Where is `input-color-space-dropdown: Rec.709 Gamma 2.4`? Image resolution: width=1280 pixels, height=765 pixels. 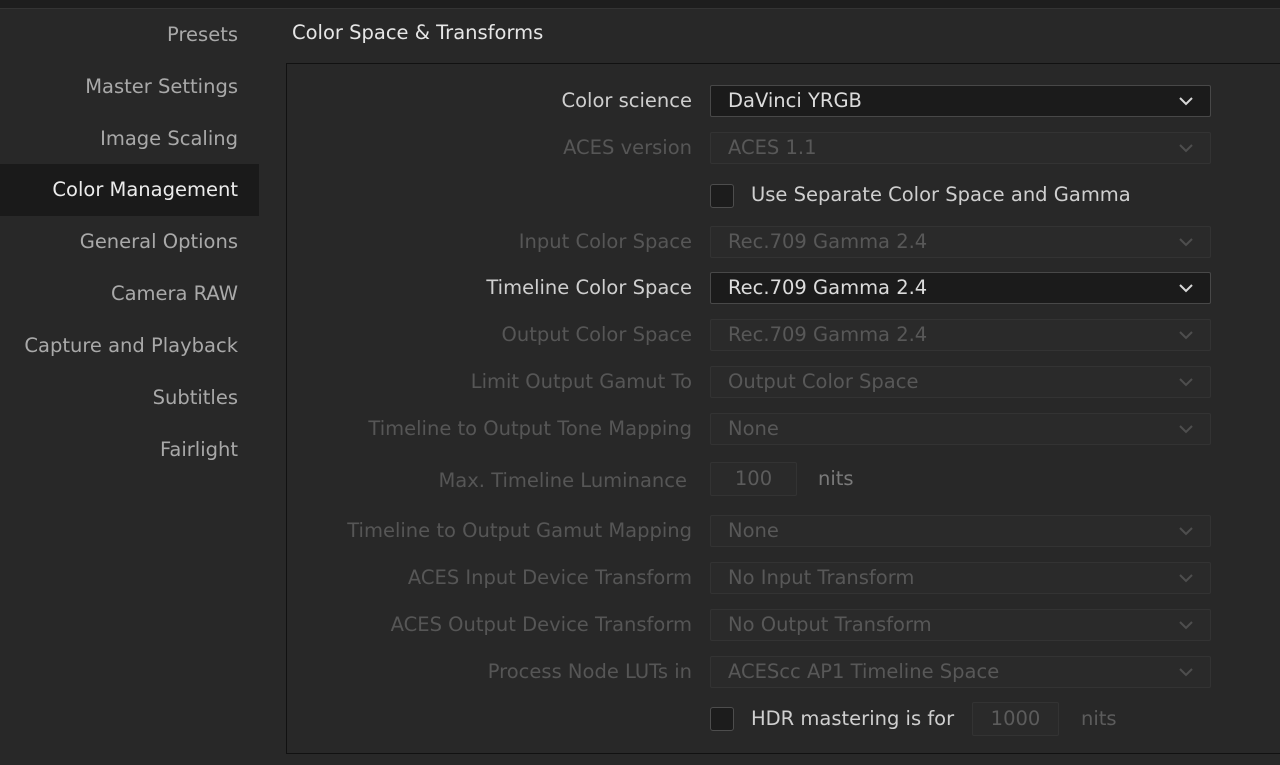
input-color-space-dropdown: Rec.709 Gamma 2.4 is located at coordinates (960, 242).